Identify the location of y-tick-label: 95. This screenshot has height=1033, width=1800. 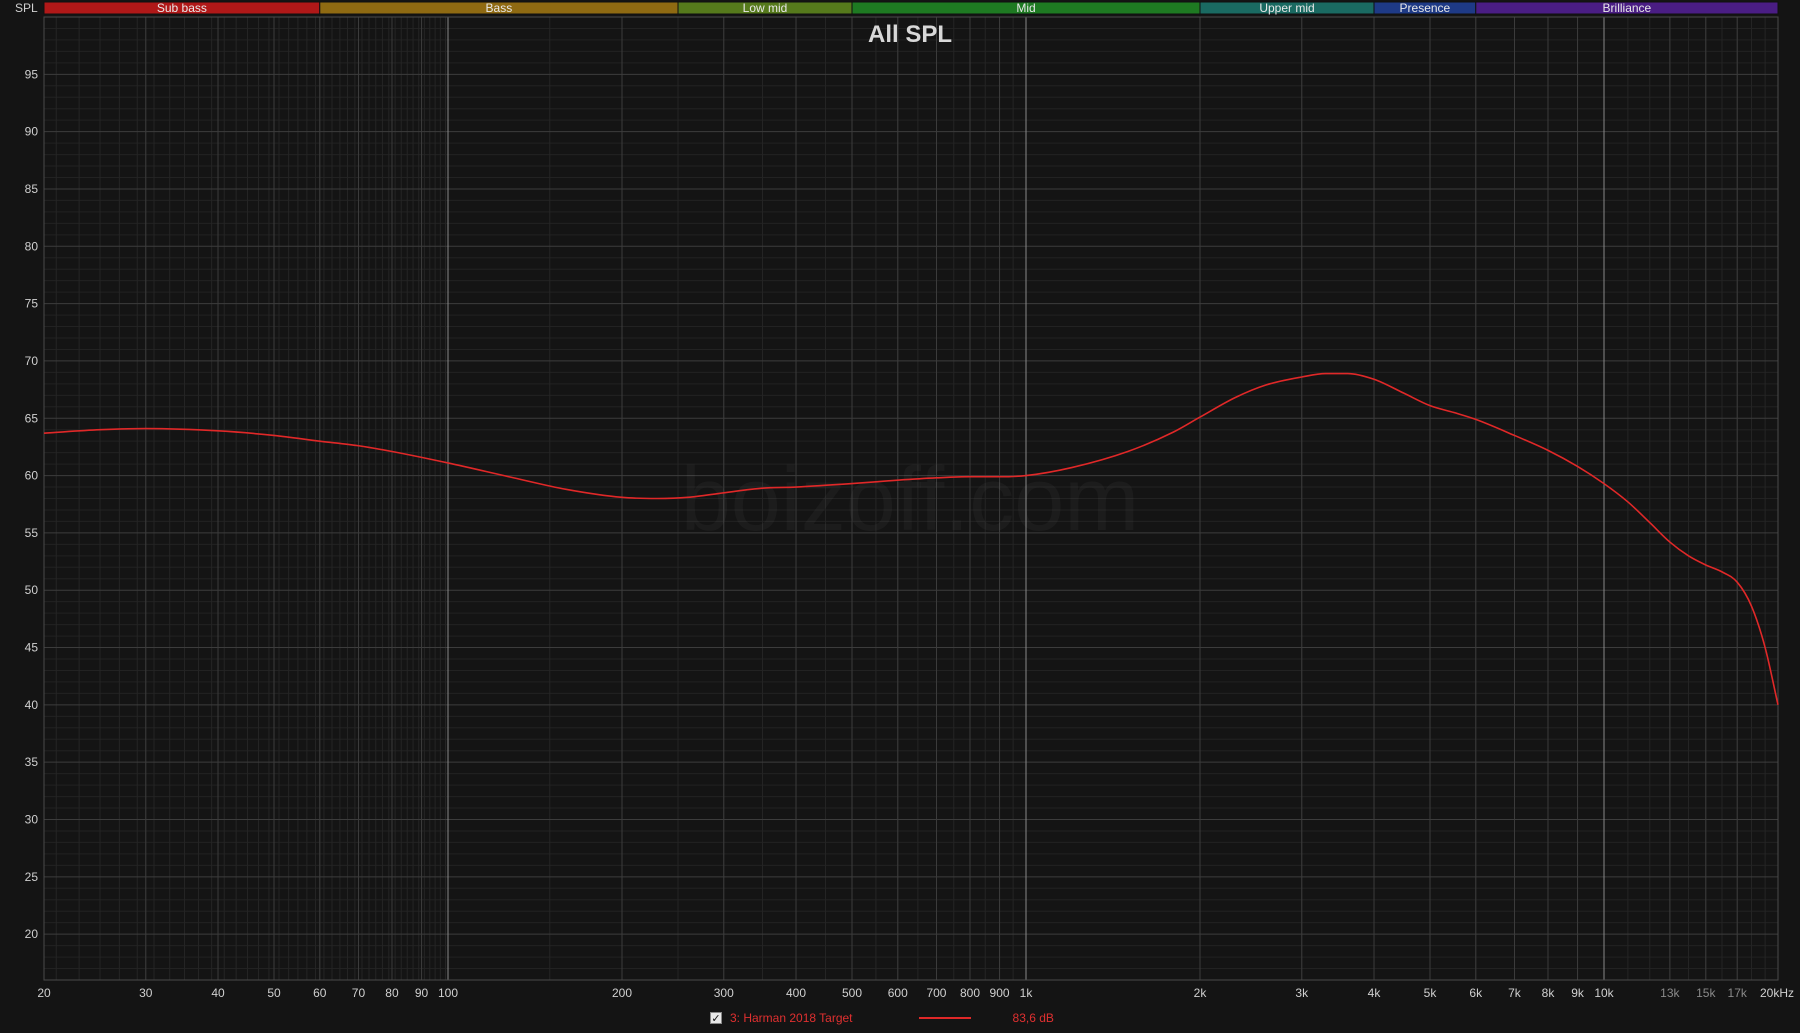
(32, 74).